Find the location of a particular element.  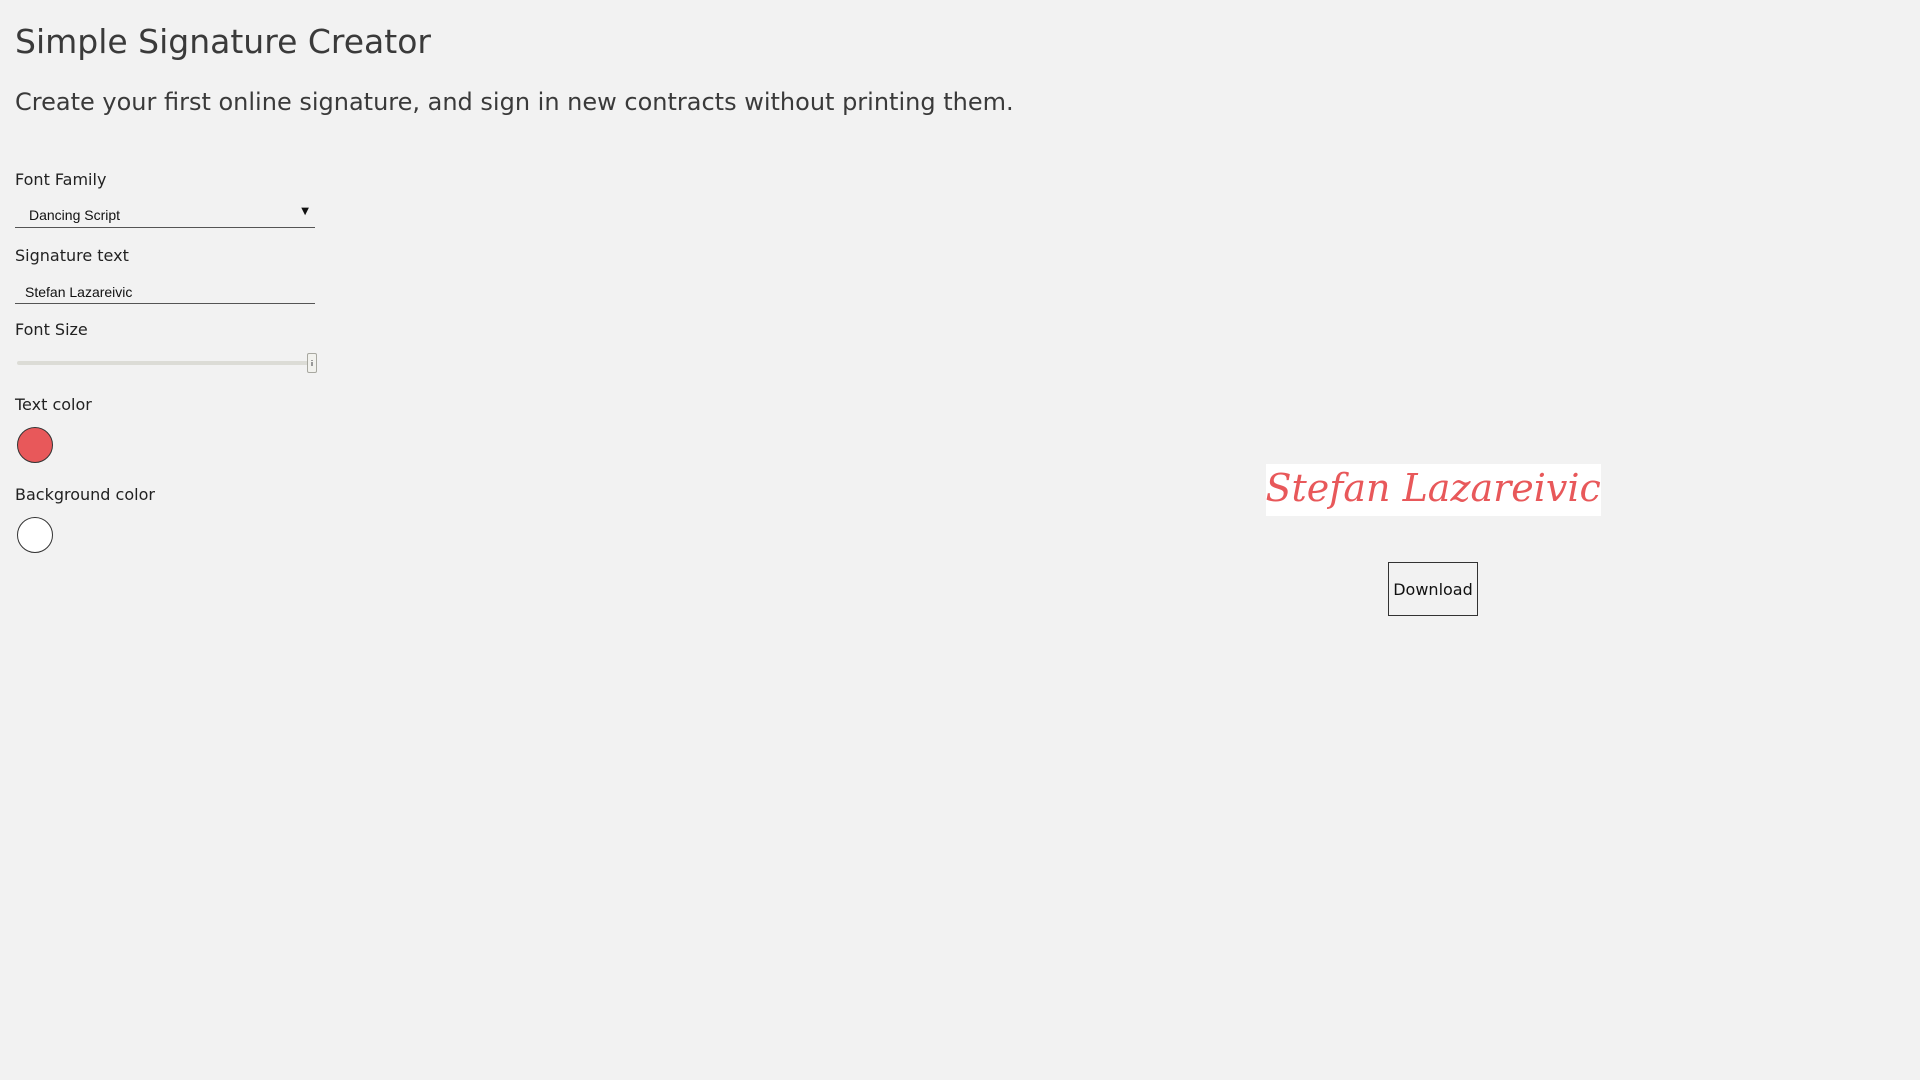

font-family-select: Dancing Script ▼ is located at coordinates (165, 214).